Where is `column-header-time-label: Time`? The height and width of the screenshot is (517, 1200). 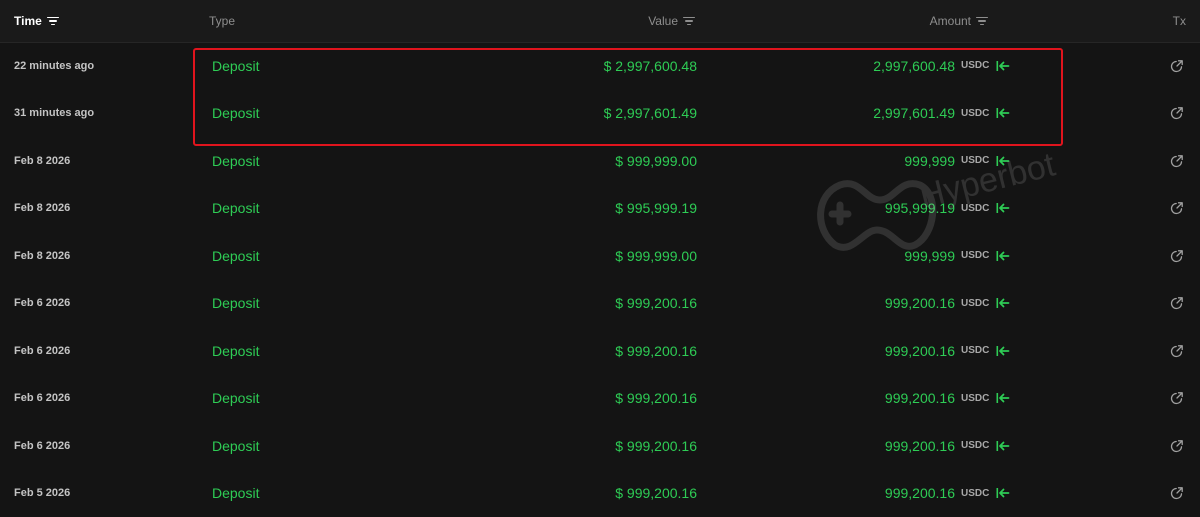 column-header-time-label: Time is located at coordinates (28, 21).